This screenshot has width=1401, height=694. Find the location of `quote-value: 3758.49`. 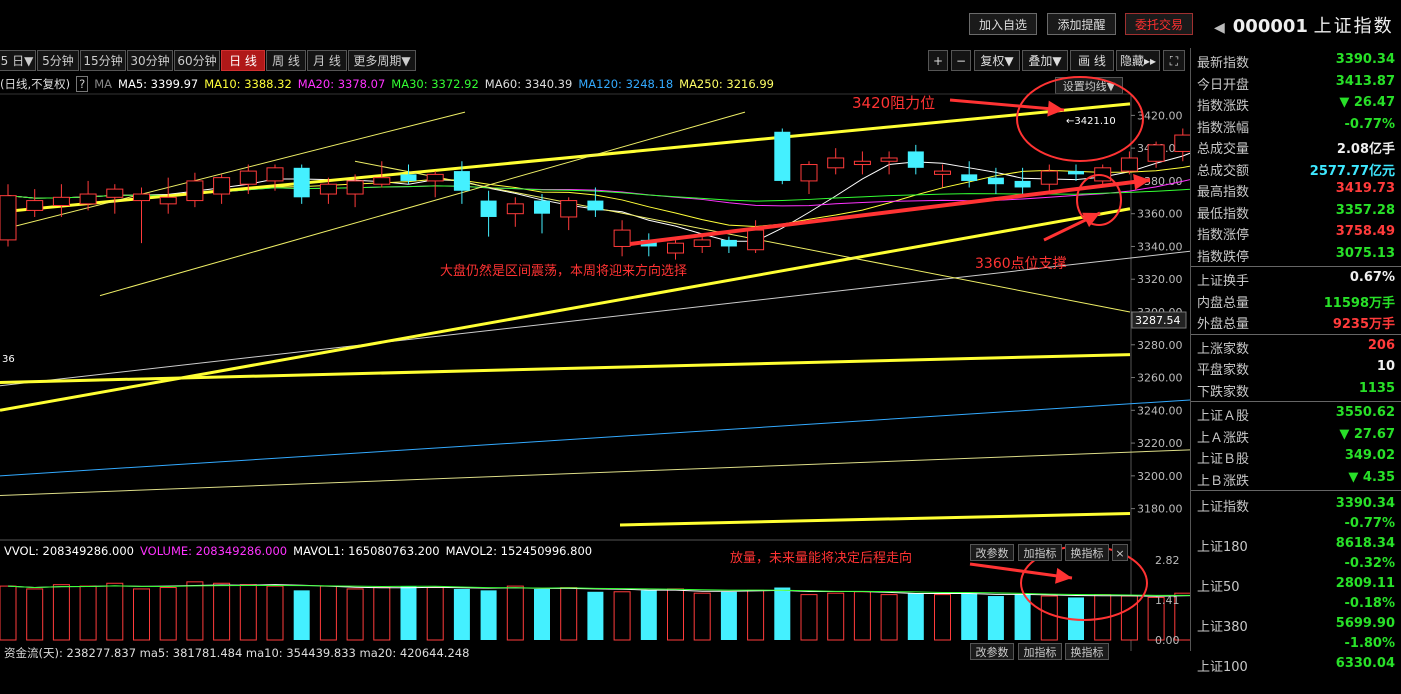

quote-value: 3758.49 is located at coordinates (1365, 231).